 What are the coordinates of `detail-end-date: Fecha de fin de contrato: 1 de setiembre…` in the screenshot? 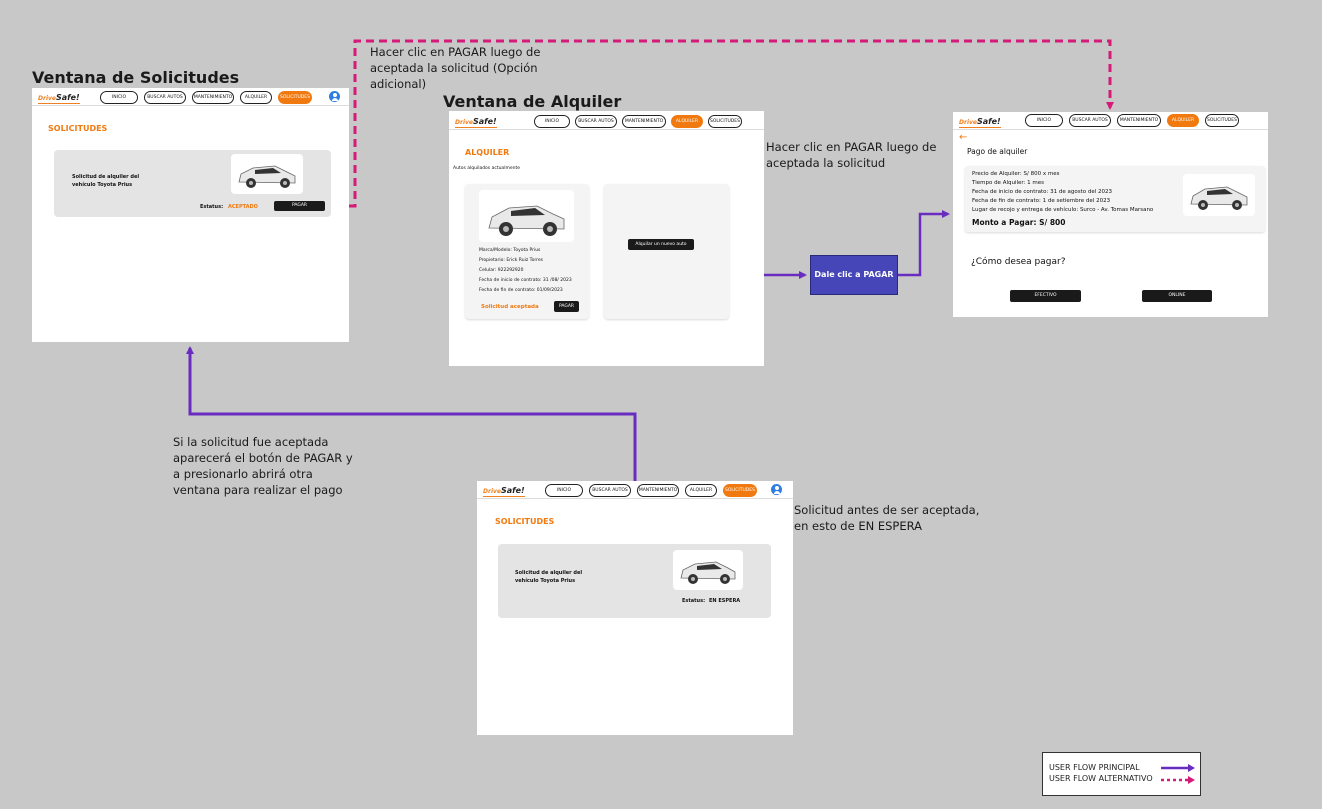 It's located at (1041, 201).